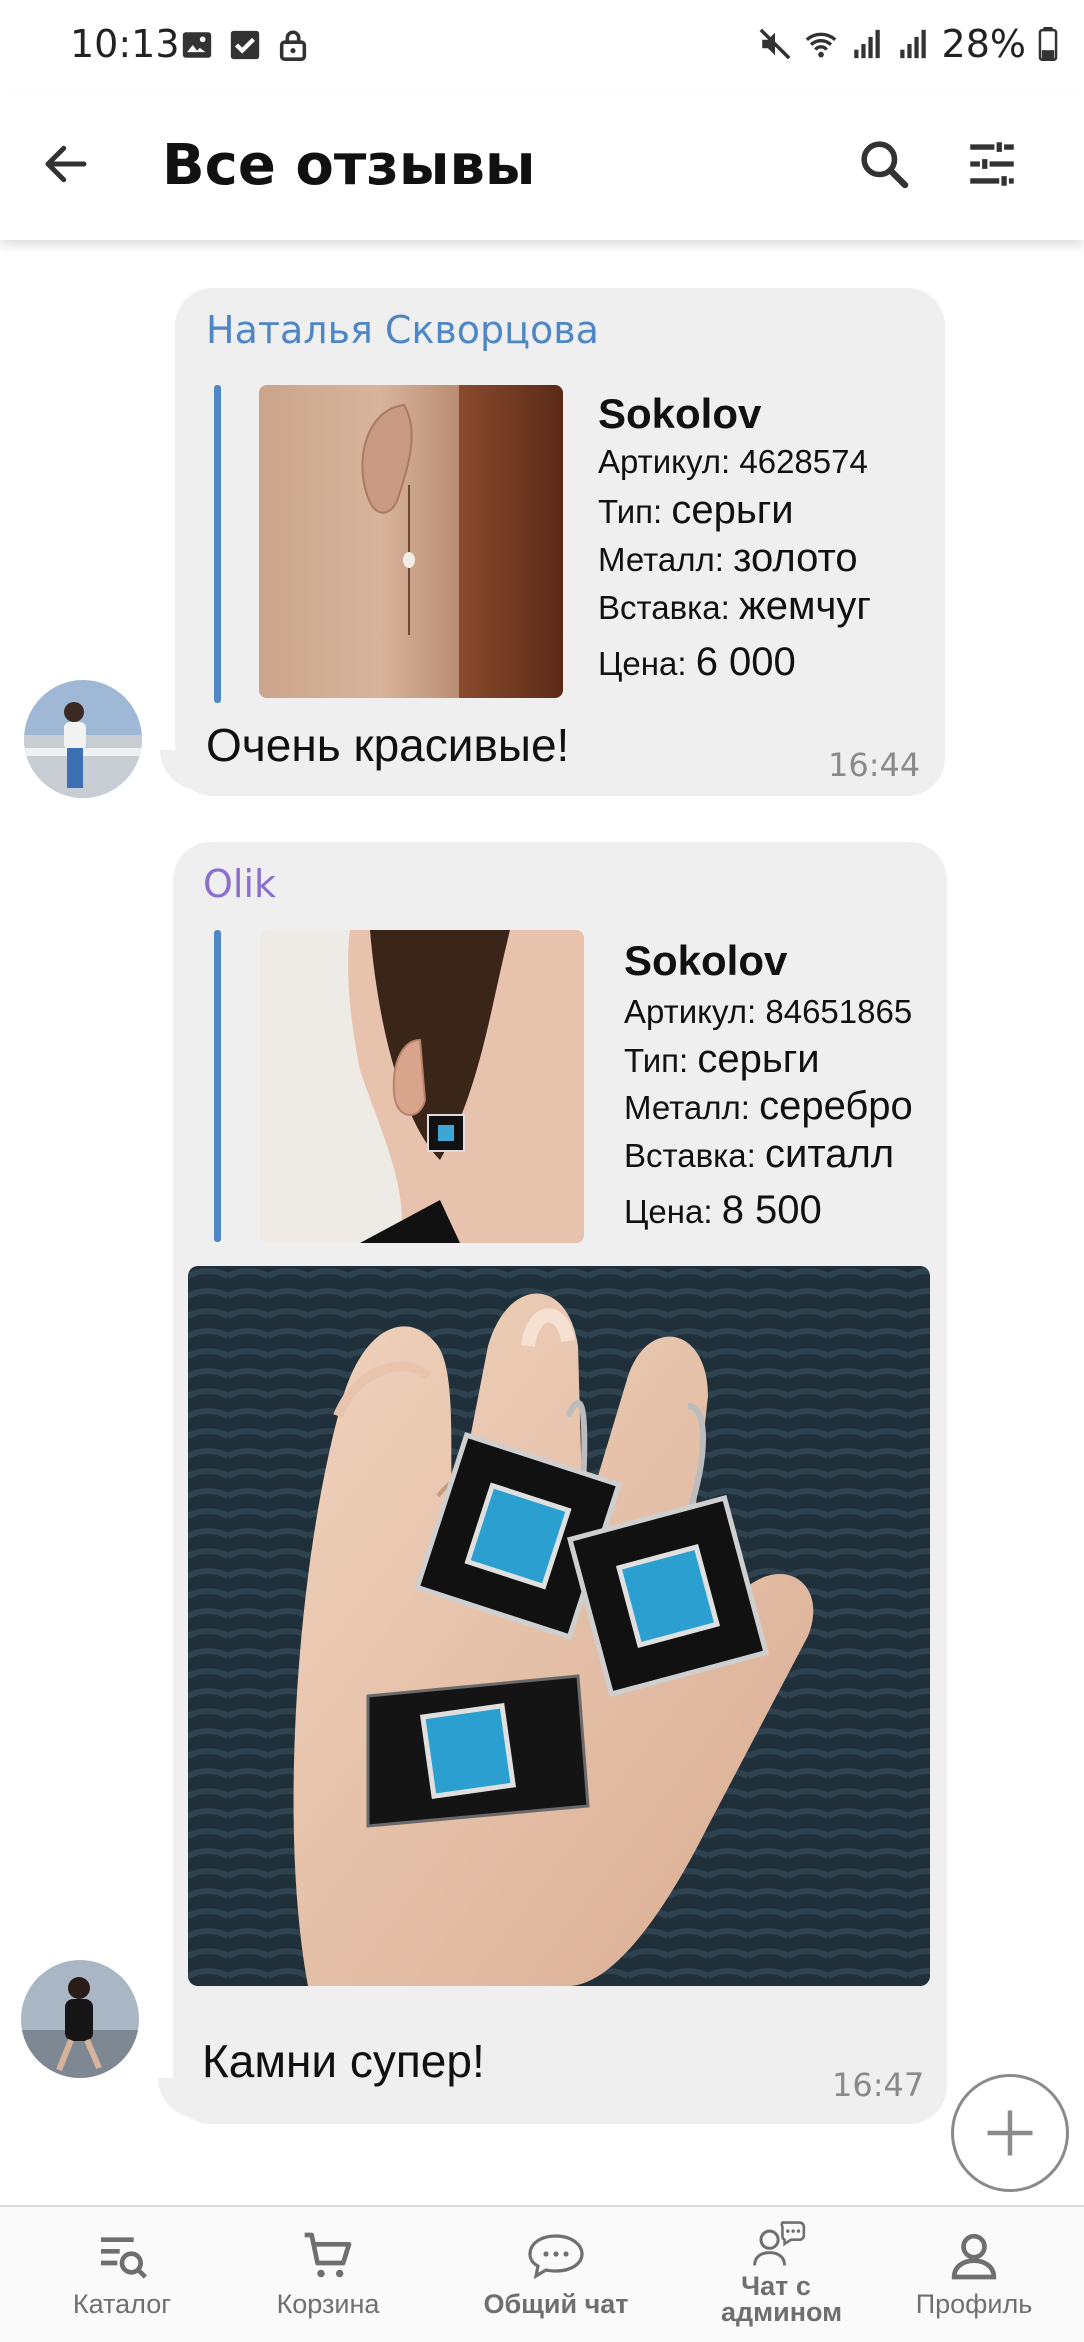  What do you see at coordinates (349, 165) in the screenshot?
I see `page-title: Все отзывы` at bounding box center [349, 165].